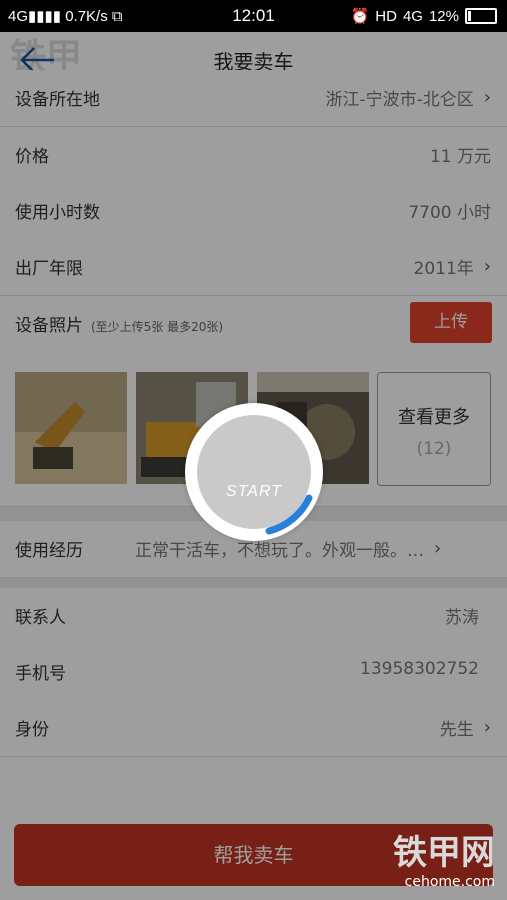 The image size is (507, 900). What do you see at coordinates (360, 16) in the screenshot?
I see `alarm-icon: ⏰` at bounding box center [360, 16].